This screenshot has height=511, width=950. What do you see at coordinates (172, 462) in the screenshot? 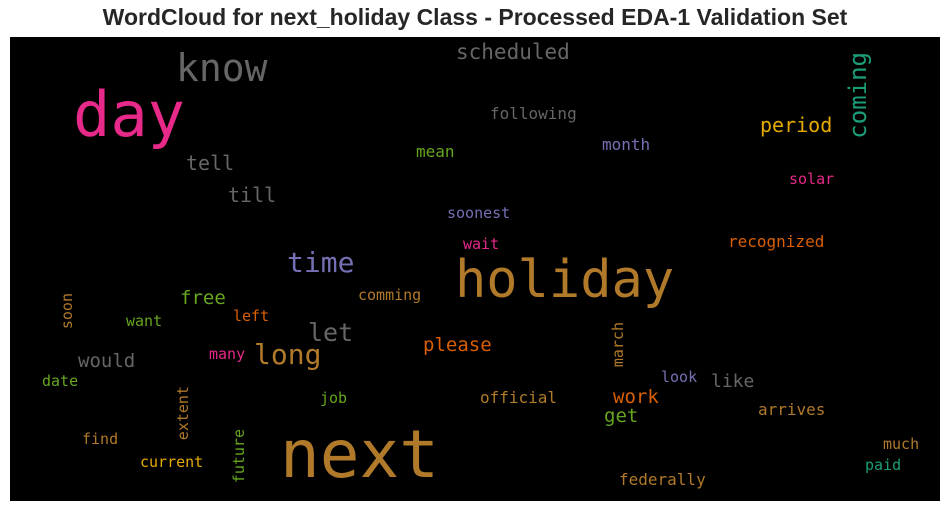
I see `word-current: current` at bounding box center [172, 462].